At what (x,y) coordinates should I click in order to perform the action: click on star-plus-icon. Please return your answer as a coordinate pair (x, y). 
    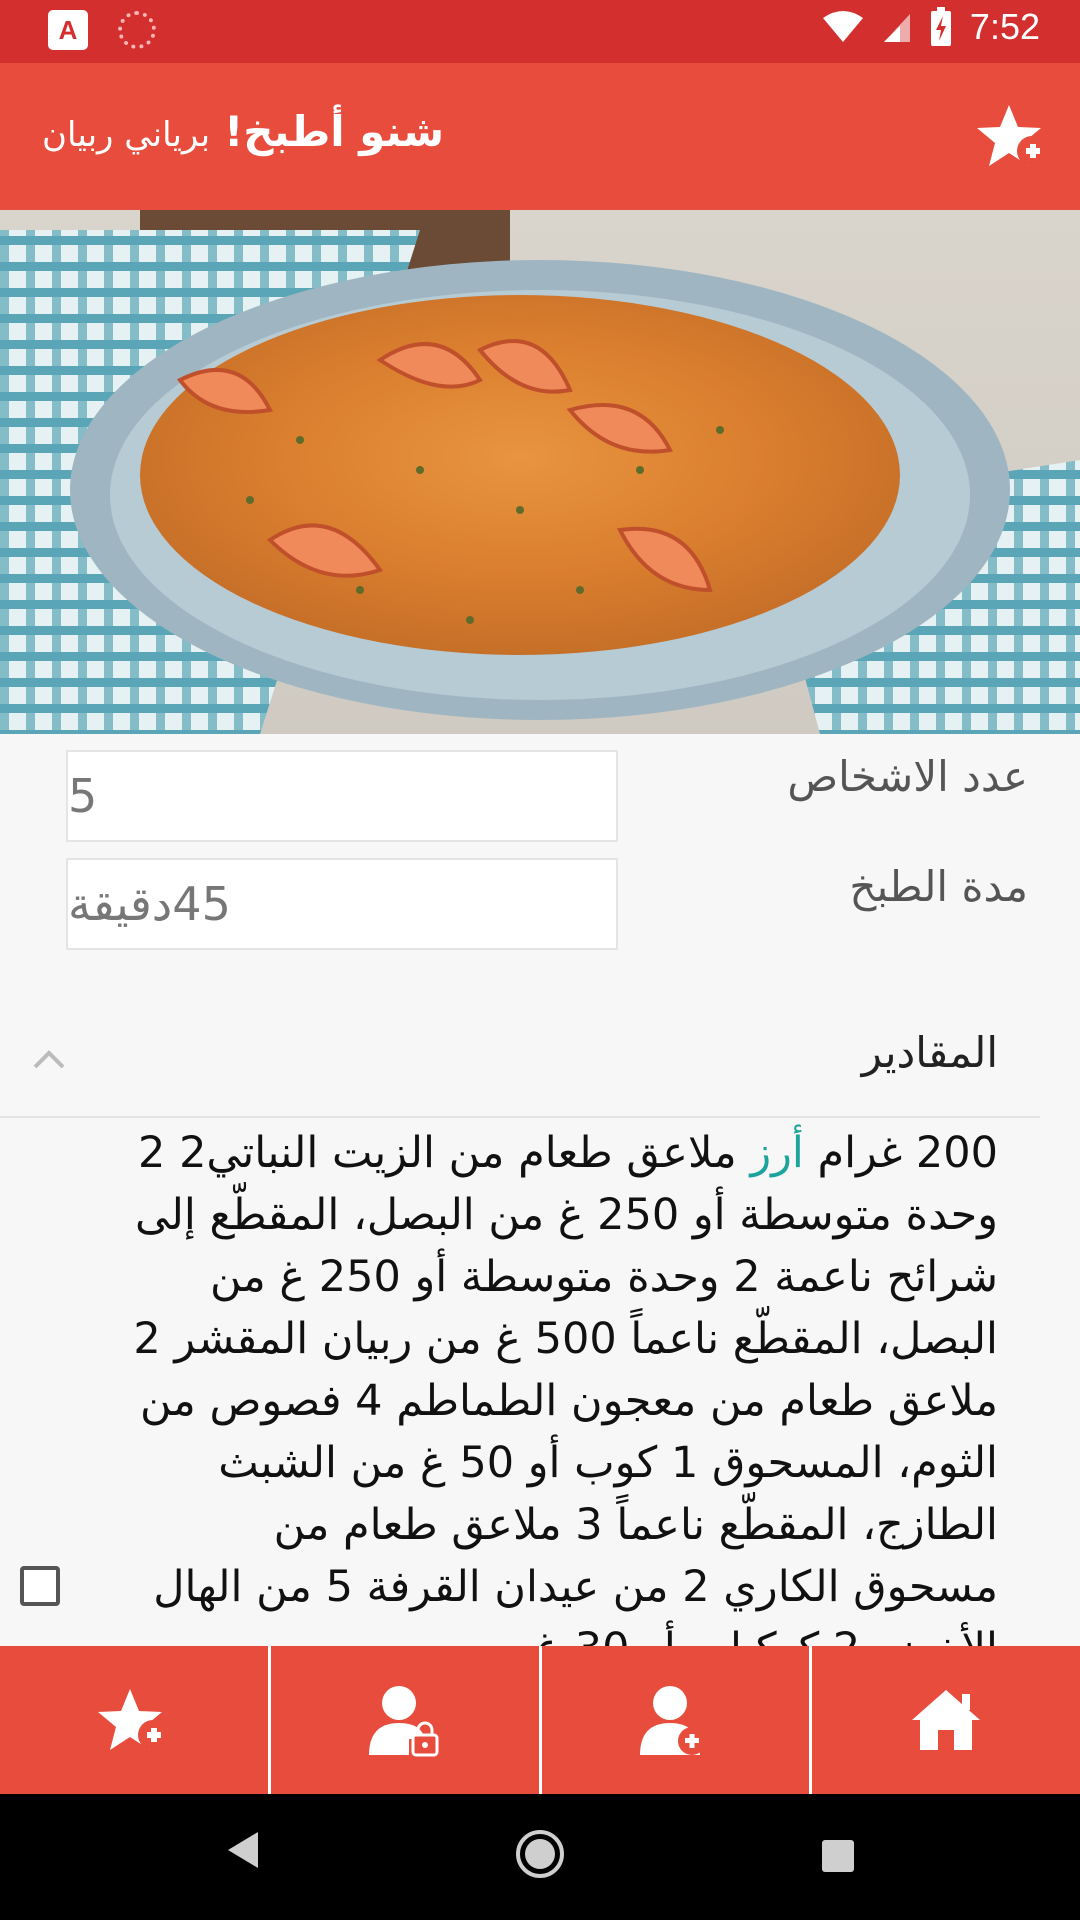
    Looking at the image, I should click on (132, 1719).